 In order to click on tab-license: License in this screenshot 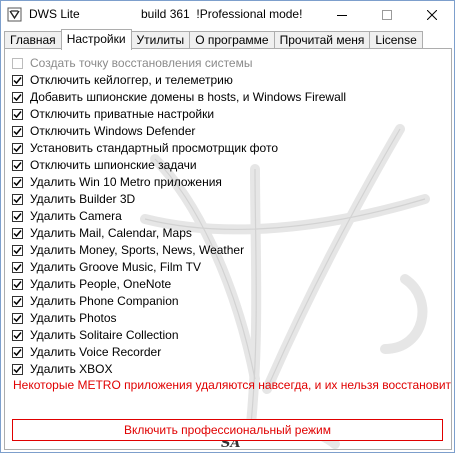, I will do `click(396, 40)`.